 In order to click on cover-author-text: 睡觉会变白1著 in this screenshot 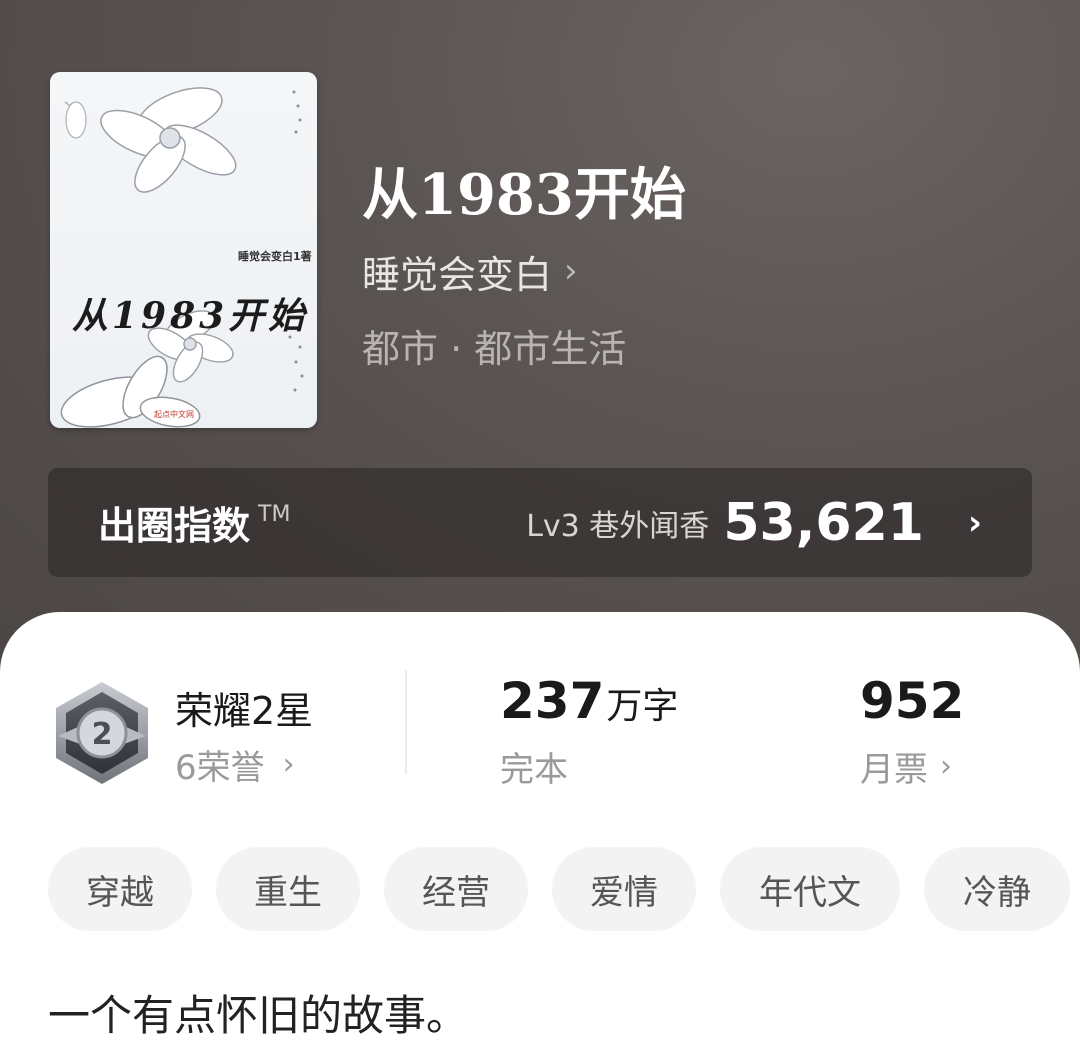, I will do `click(275, 256)`.